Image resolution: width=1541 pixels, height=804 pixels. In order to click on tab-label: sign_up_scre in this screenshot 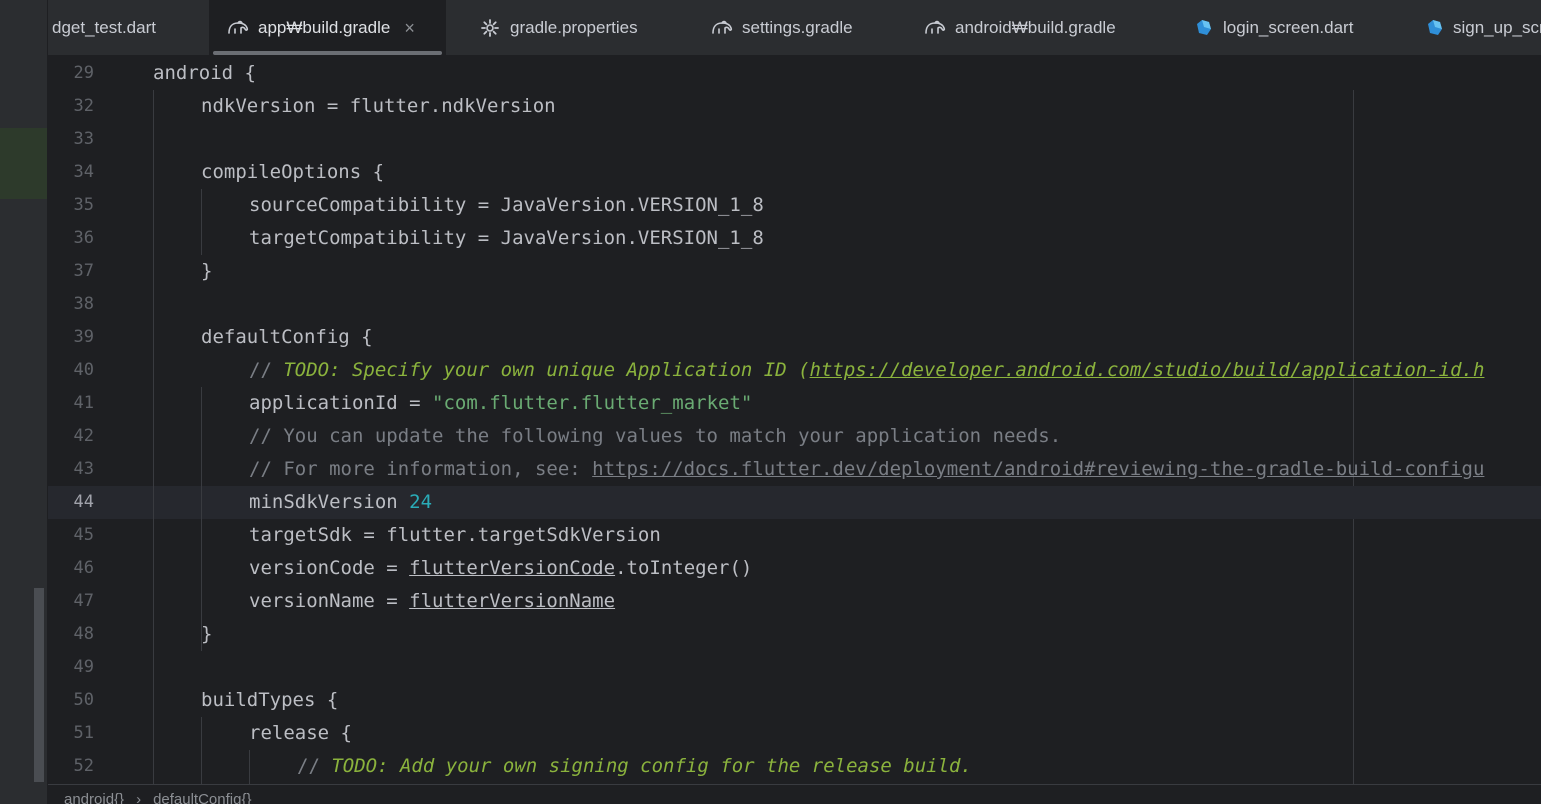, I will do `click(1497, 27)`.